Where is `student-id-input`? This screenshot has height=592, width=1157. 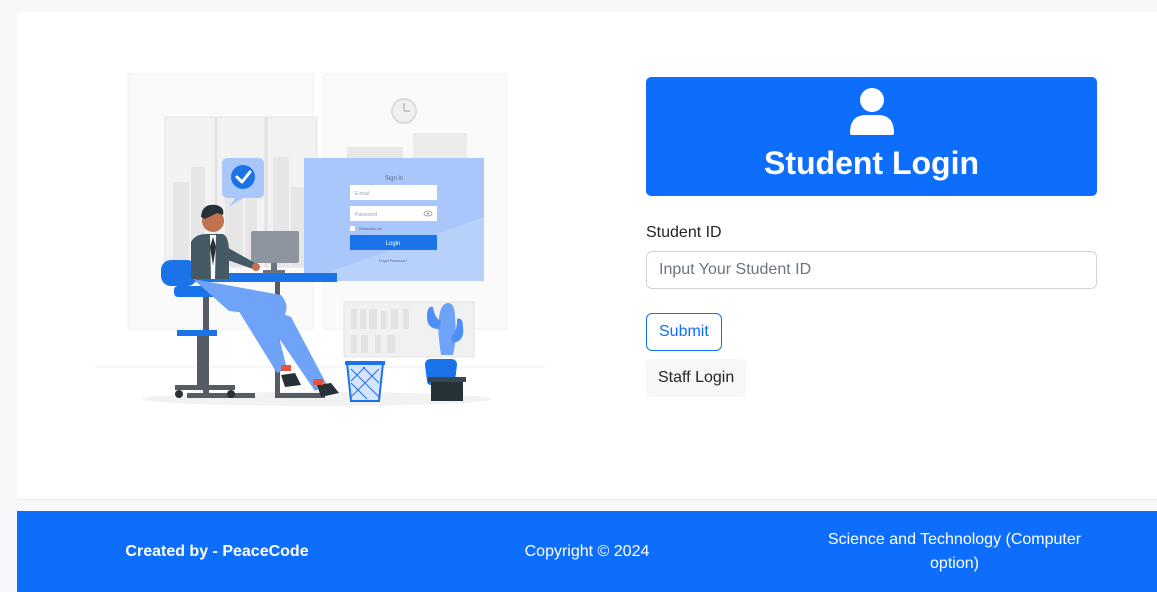 student-id-input is located at coordinates (871, 270).